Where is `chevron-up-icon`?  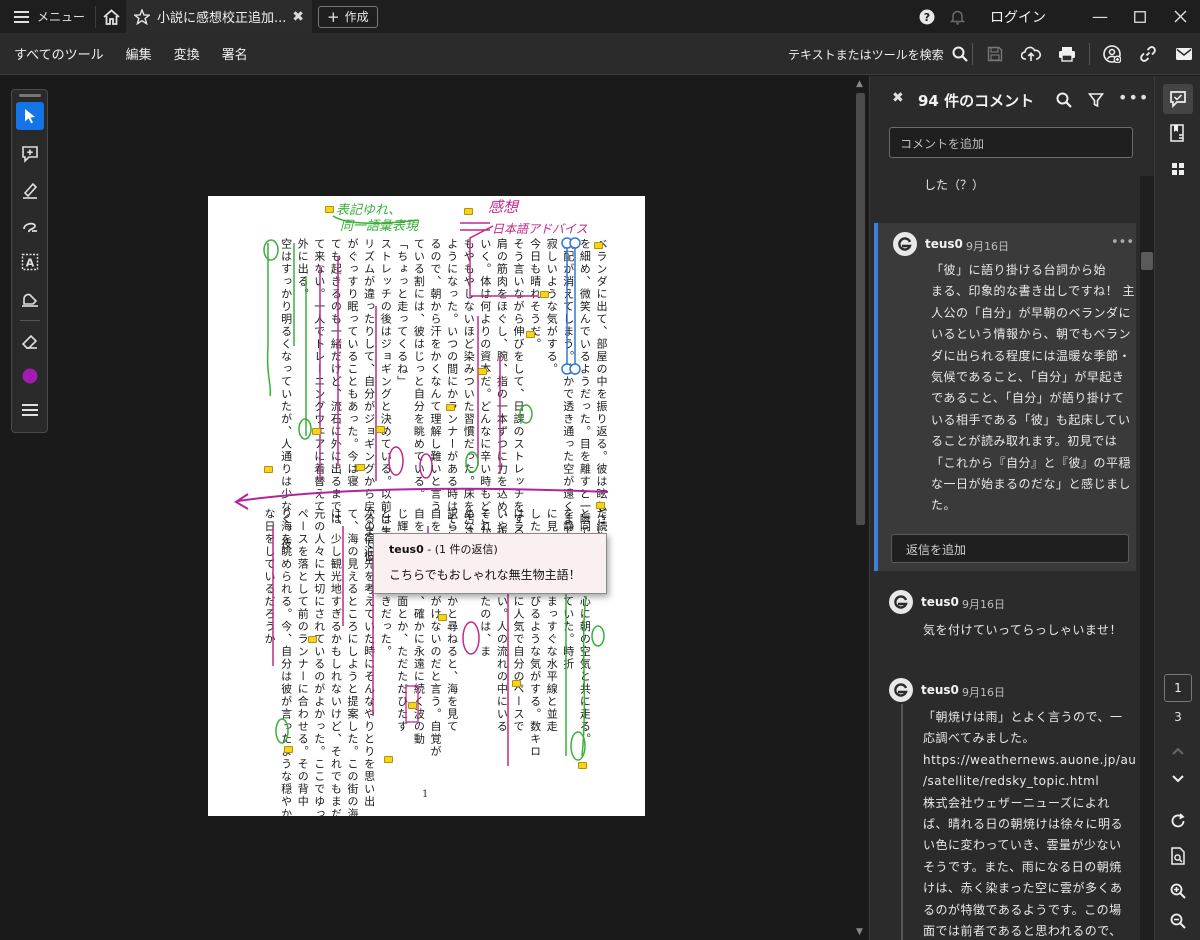 chevron-up-icon is located at coordinates (1178, 751).